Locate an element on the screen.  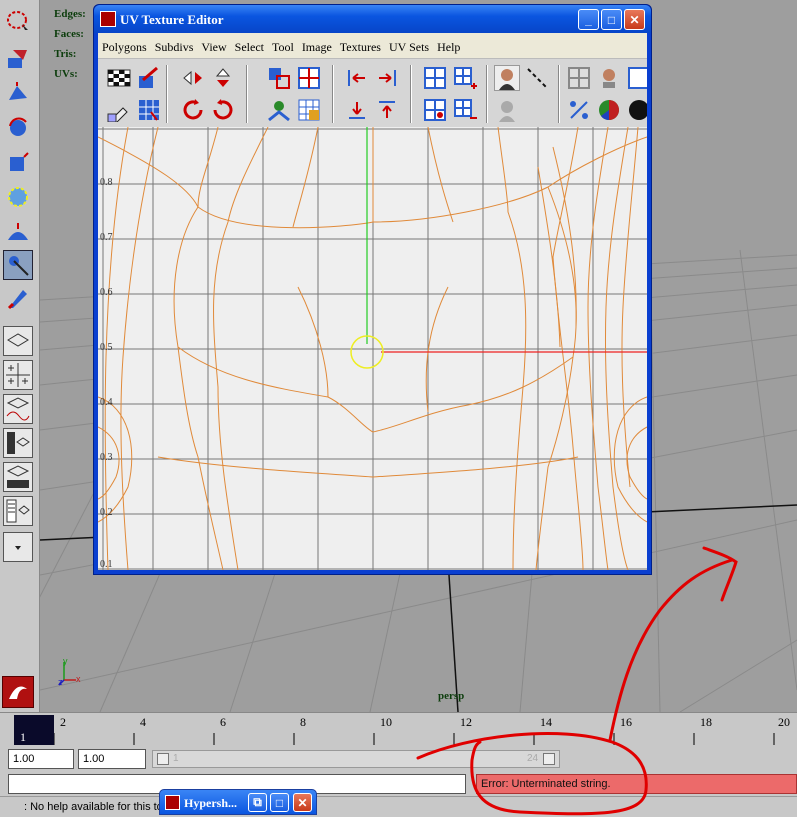
camera-label: persp is located at coordinates (451, 696).